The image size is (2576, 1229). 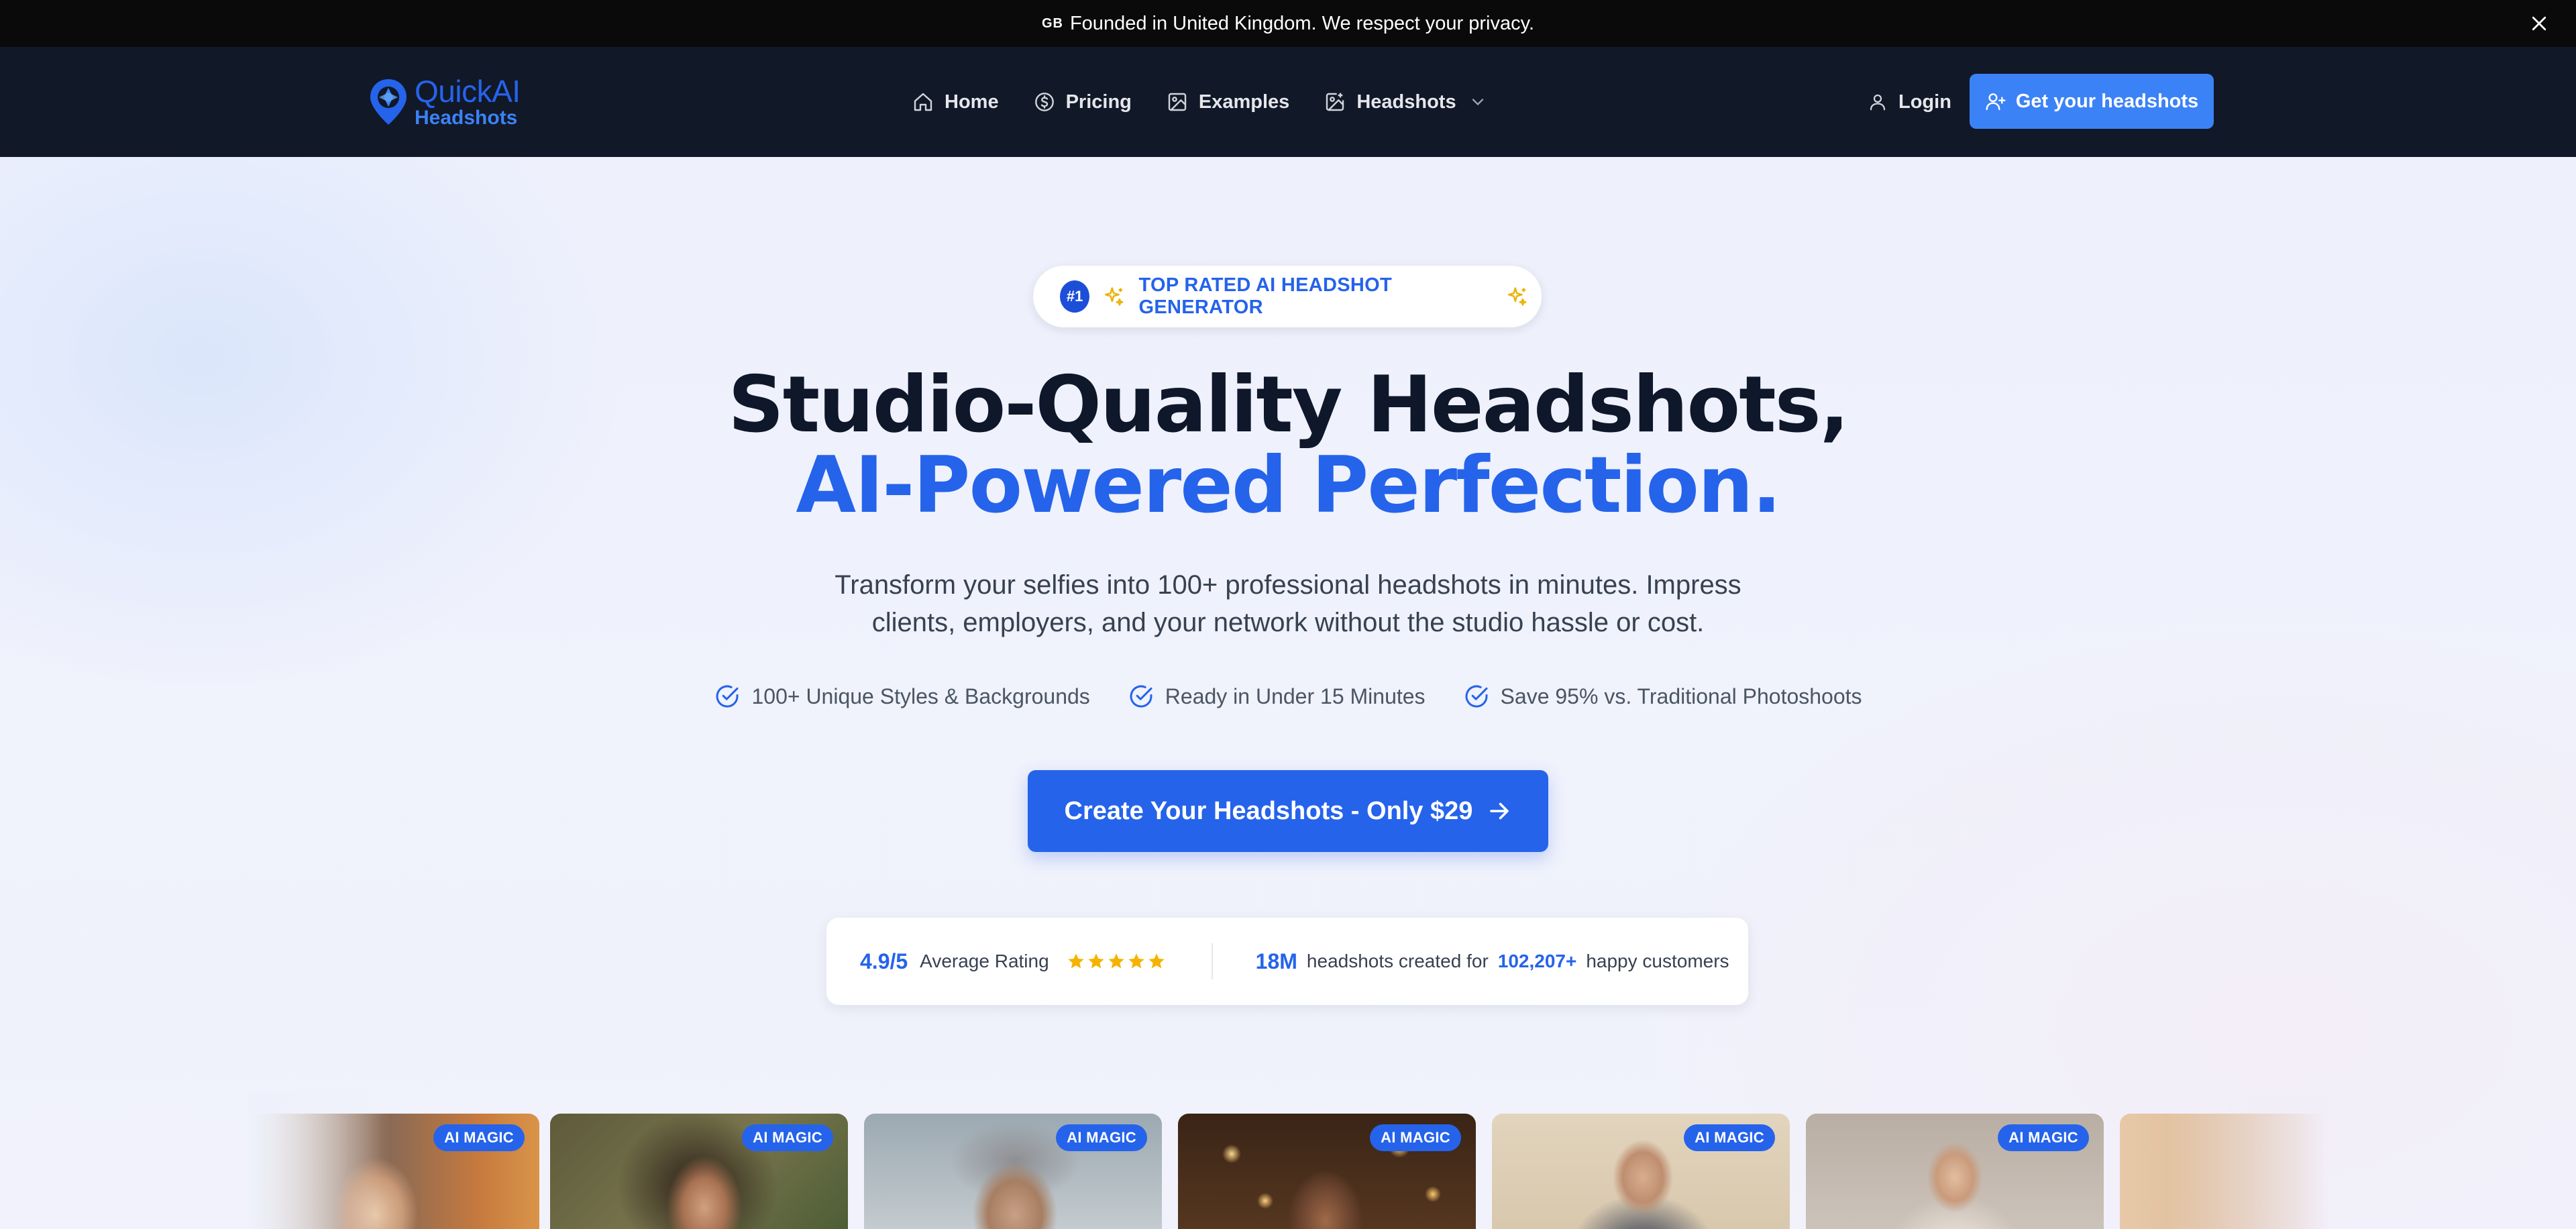 I want to click on logo-line-1: QuickAI, so click(x=468, y=91).